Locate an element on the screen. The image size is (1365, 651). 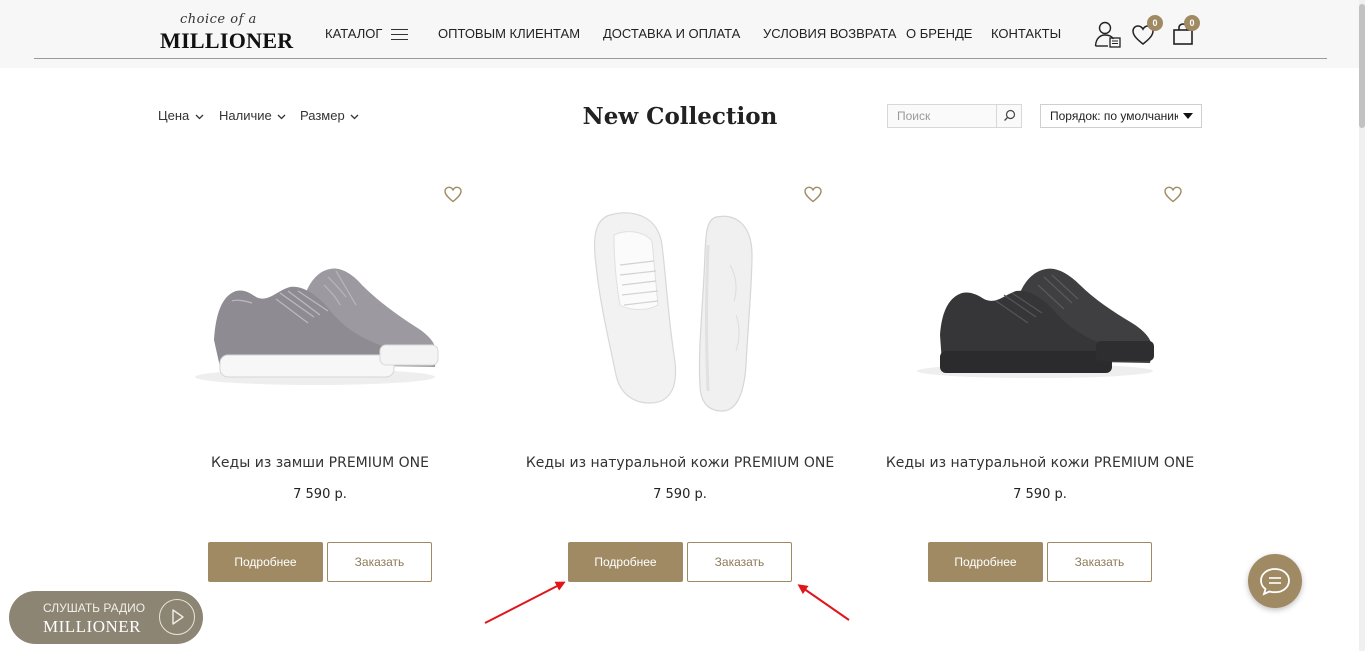
filter-size: Размер is located at coordinates (329, 115).